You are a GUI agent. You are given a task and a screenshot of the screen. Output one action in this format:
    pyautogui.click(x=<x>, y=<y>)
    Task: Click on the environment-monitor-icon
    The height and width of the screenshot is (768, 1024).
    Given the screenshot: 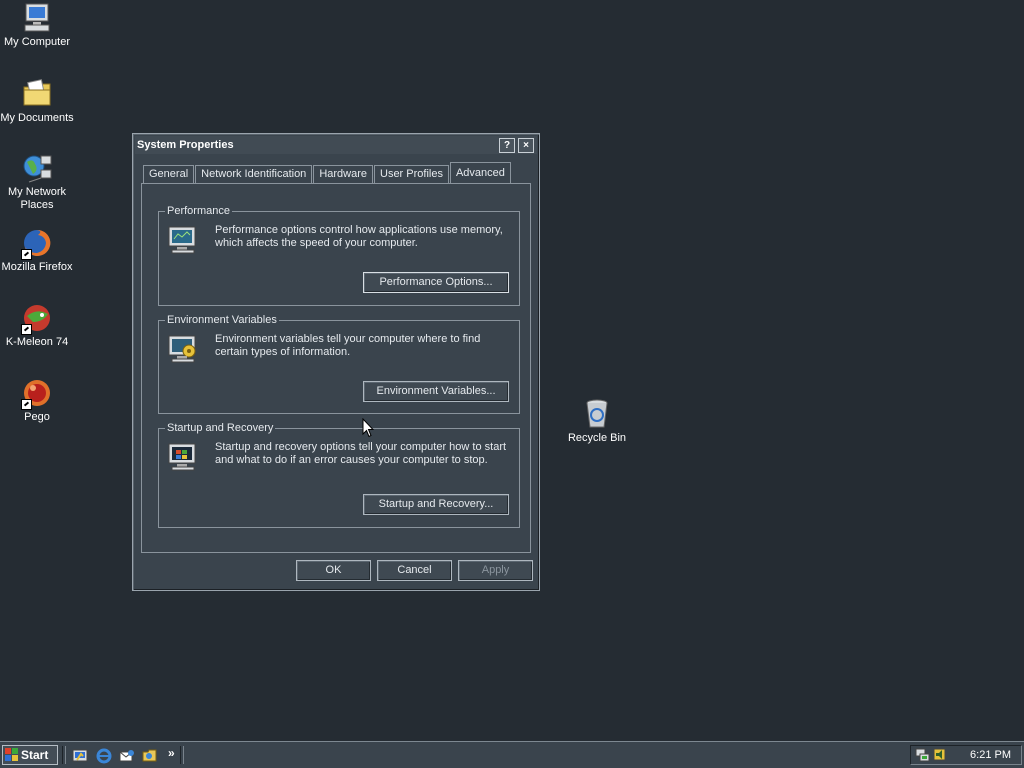 What is the action you would take?
    pyautogui.click(x=182, y=349)
    